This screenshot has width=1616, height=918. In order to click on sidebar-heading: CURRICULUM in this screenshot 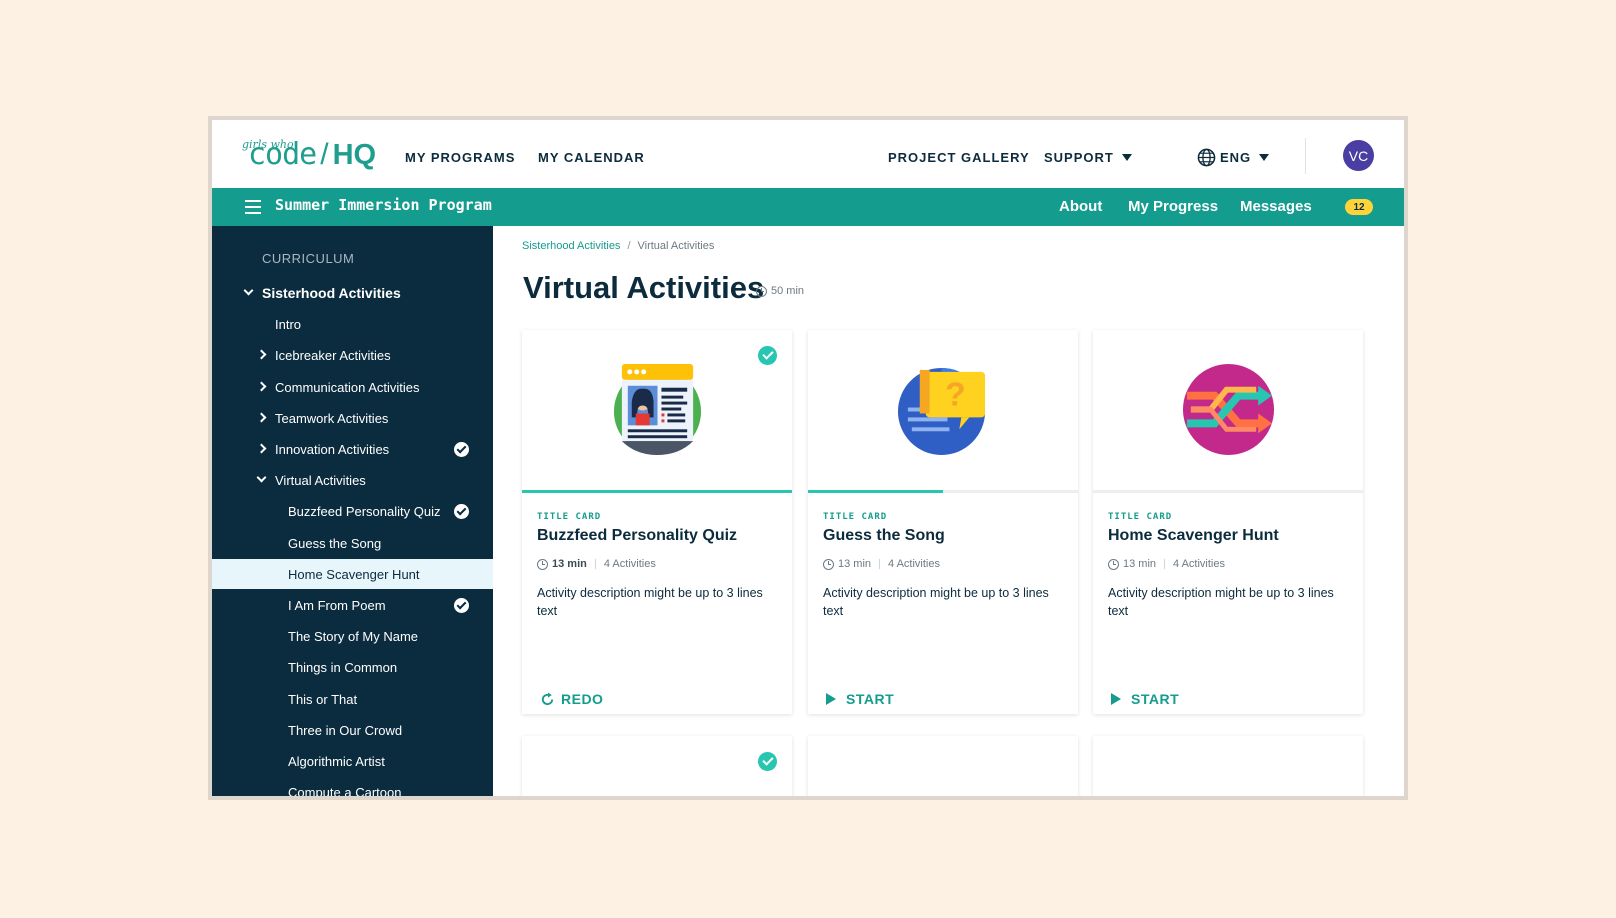, I will do `click(308, 258)`.